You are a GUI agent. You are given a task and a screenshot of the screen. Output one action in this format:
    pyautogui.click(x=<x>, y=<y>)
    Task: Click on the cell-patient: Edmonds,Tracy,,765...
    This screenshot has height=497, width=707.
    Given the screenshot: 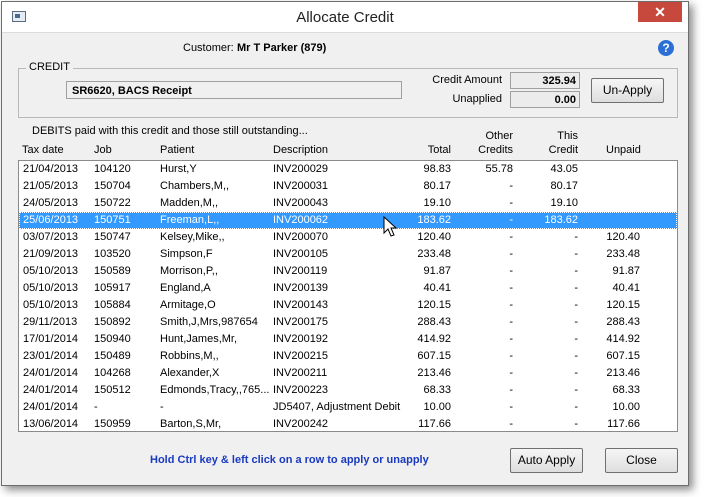 What is the action you would take?
    pyautogui.click(x=215, y=390)
    